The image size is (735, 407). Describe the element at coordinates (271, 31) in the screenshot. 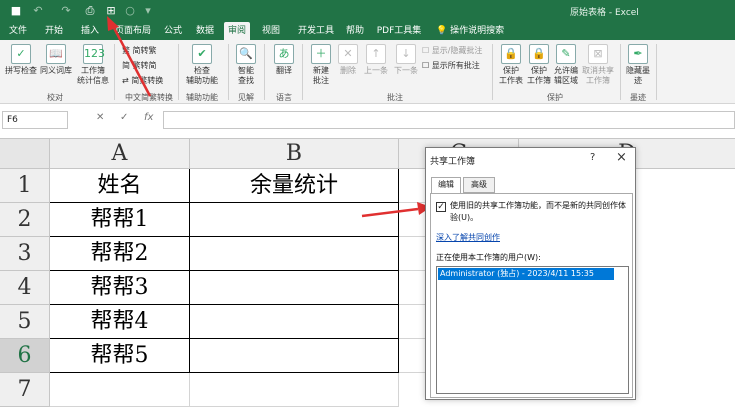

I see `tab-view: 视图` at that location.